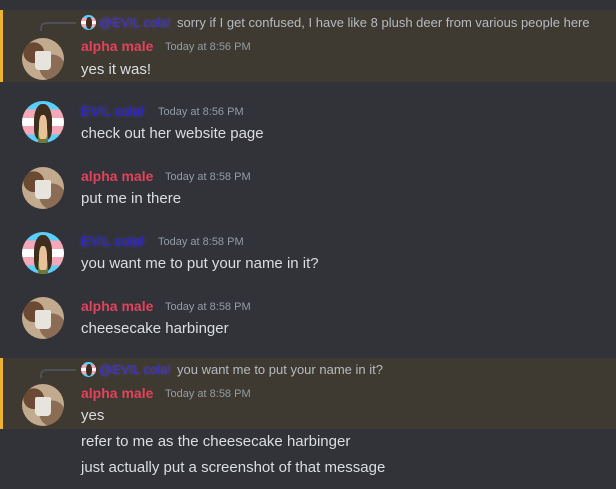  Describe the element at coordinates (131, 198) in the screenshot. I see `message-text: put me in there` at that location.